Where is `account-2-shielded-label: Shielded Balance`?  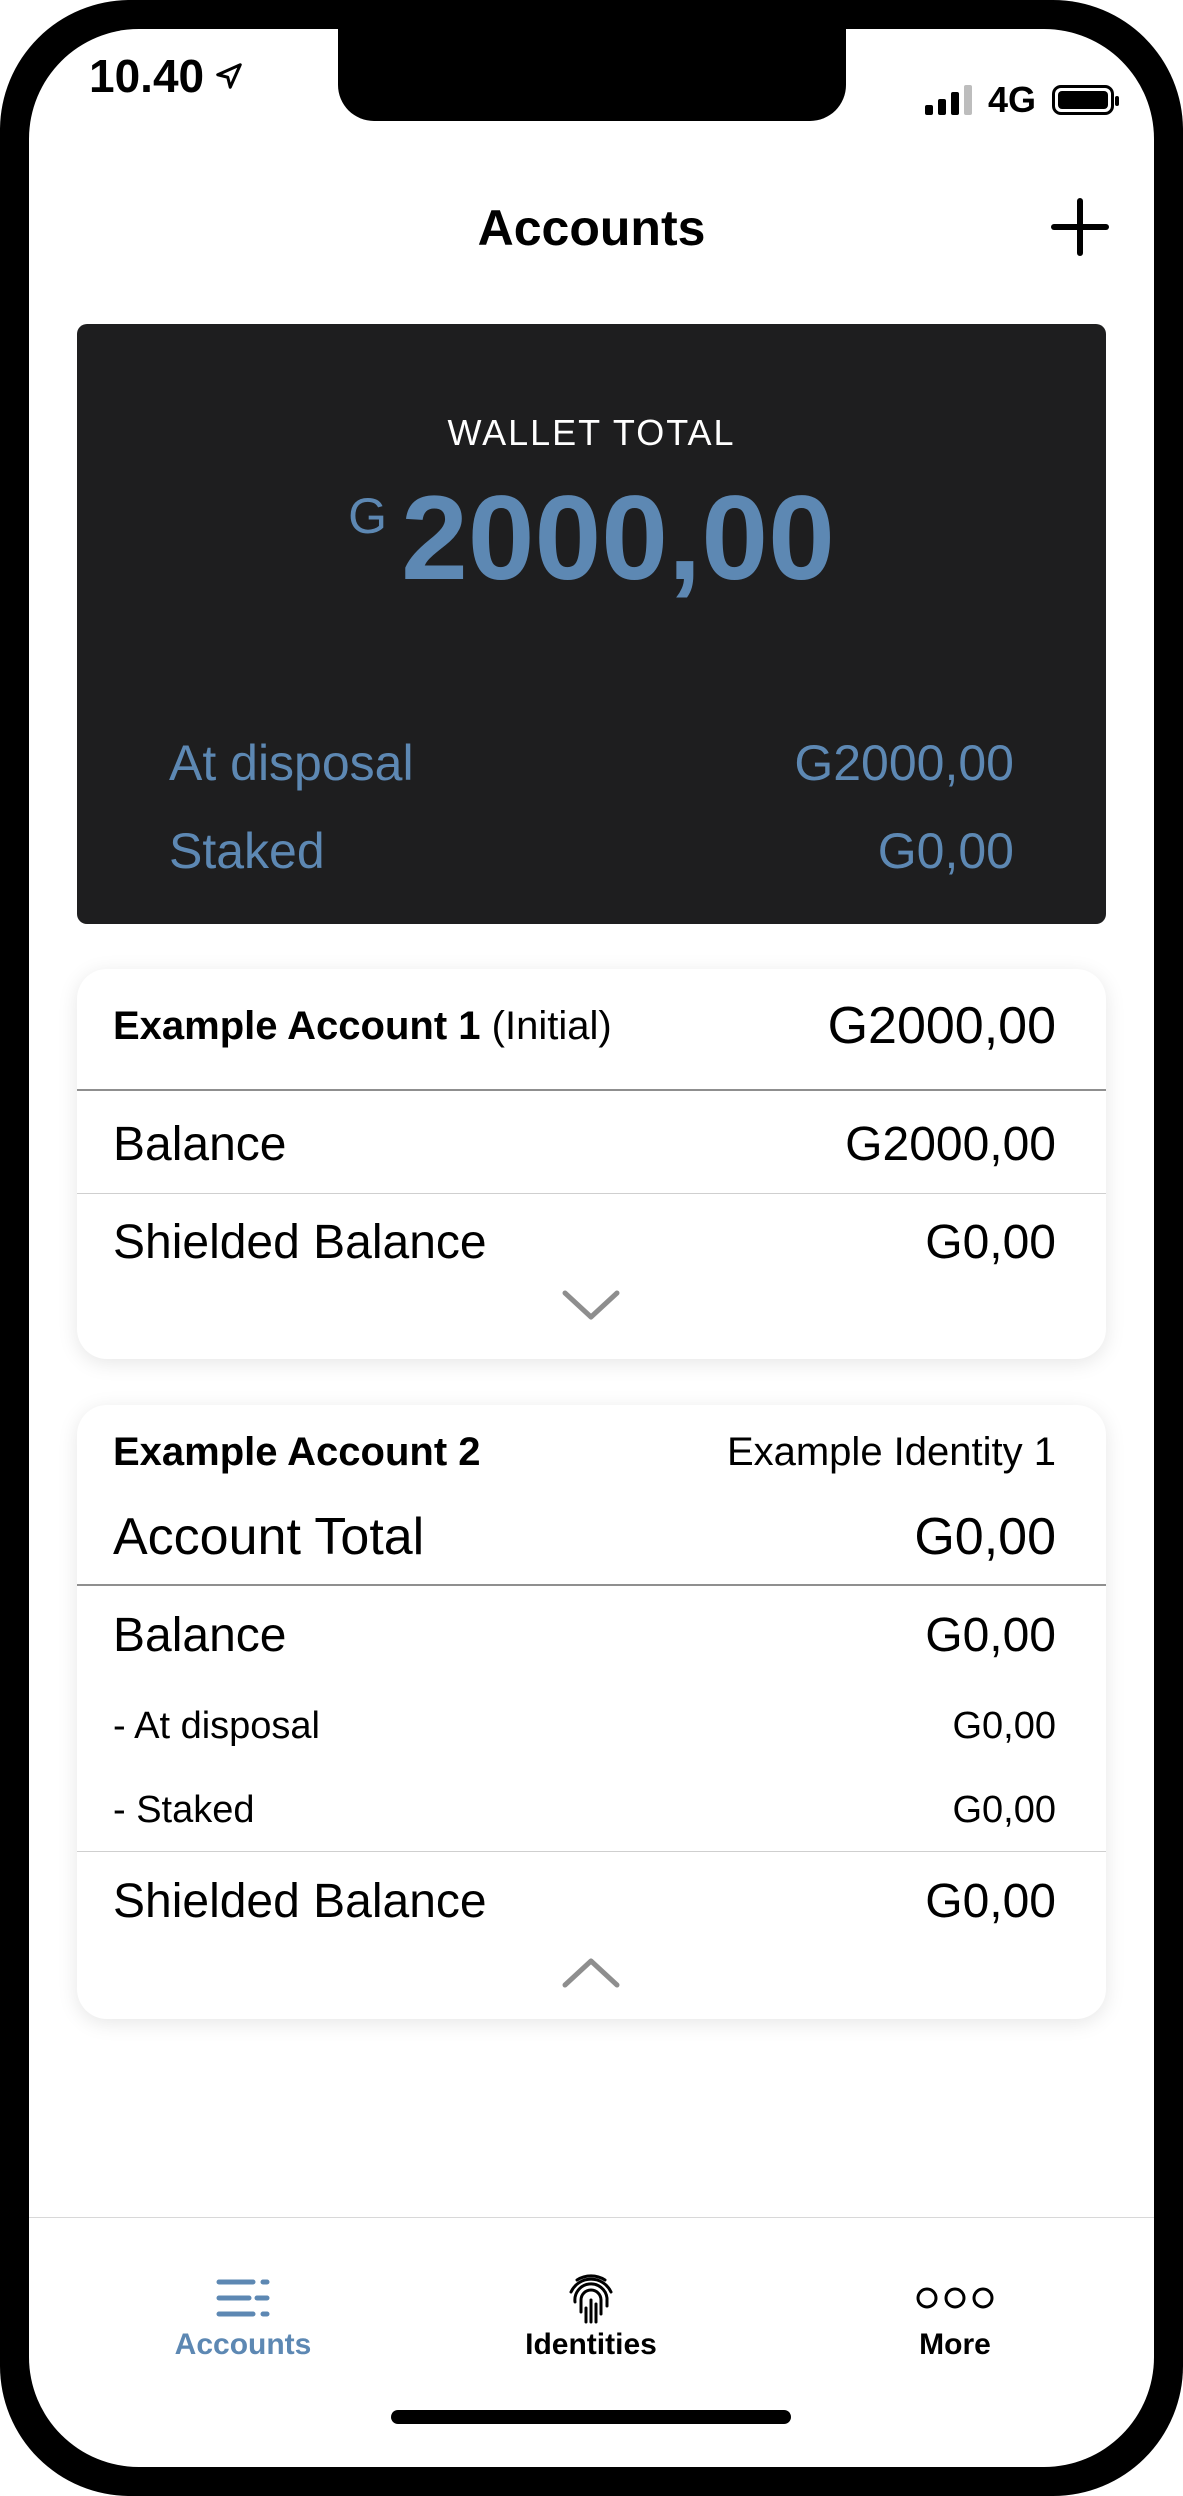 account-2-shielded-label: Shielded Balance is located at coordinates (300, 1901).